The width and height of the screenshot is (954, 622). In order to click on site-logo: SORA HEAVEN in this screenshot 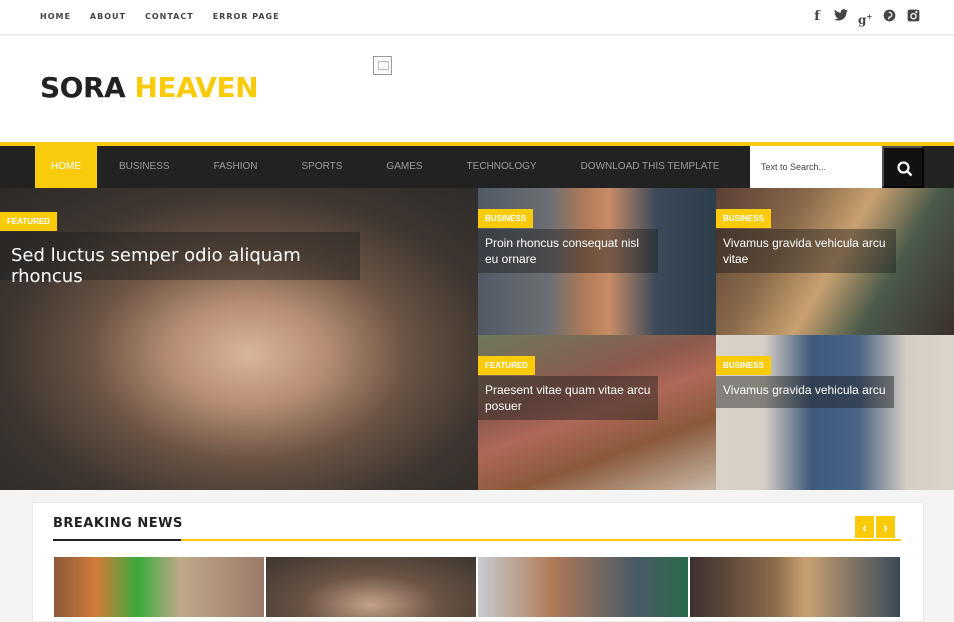, I will do `click(149, 87)`.